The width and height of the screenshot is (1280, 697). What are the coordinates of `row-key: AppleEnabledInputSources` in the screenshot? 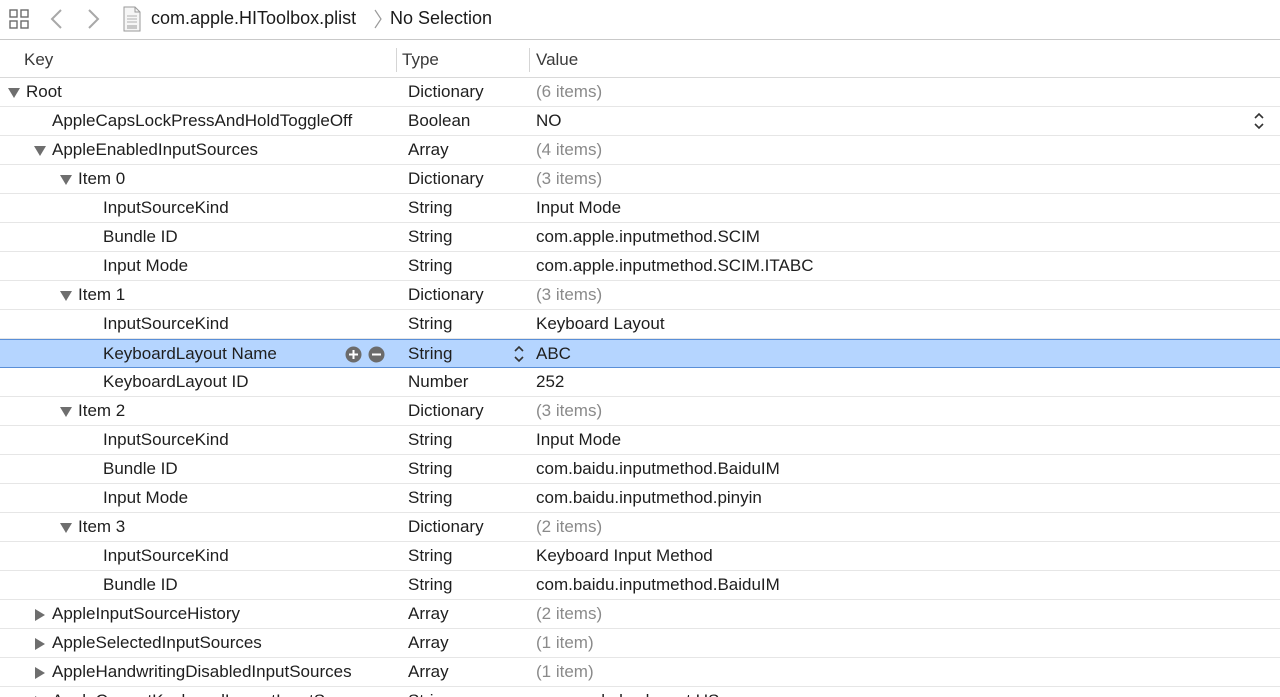 It's located at (155, 150).